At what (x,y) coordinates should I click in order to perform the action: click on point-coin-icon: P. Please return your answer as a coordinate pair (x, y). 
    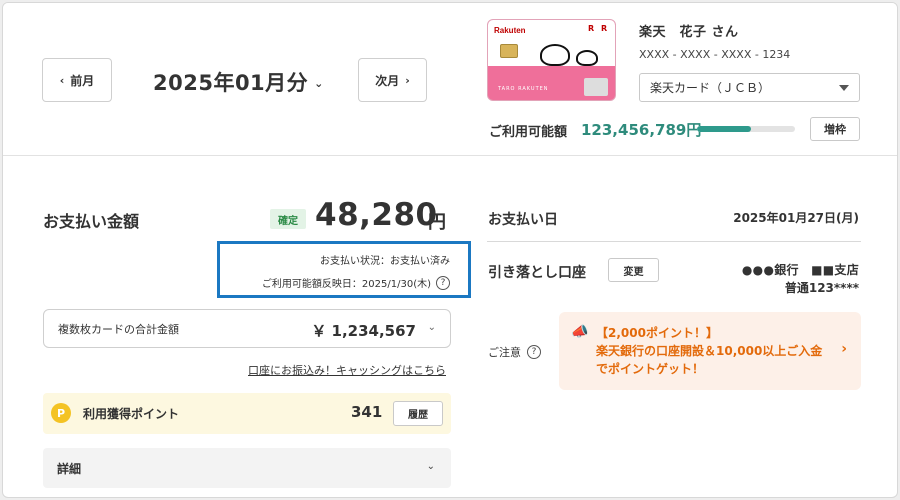
    Looking at the image, I should click on (61, 413).